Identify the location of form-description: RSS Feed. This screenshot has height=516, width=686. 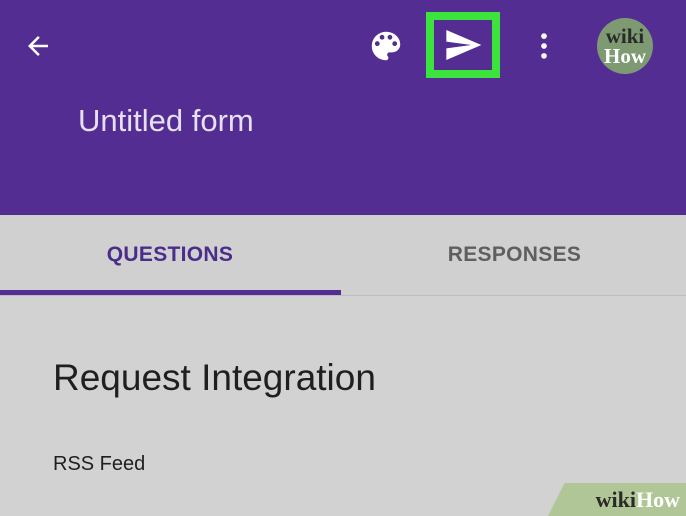
(99, 464).